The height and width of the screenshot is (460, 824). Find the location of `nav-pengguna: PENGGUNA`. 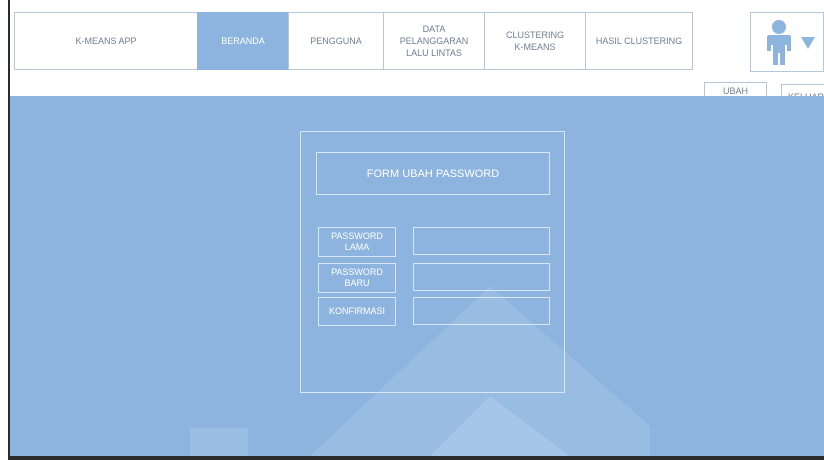

nav-pengguna: PENGGUNA is located at coordinates (336, 41).